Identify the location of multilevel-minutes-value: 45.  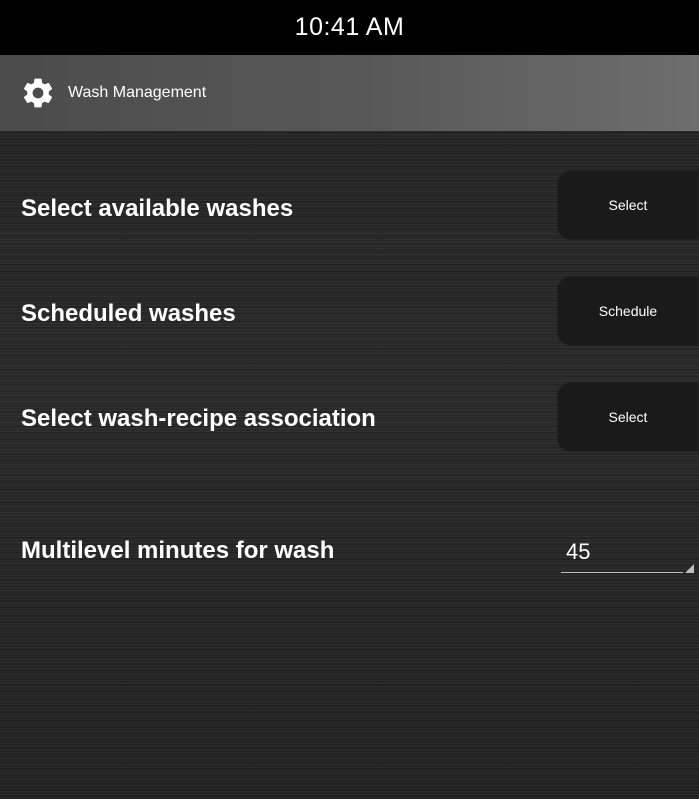
(578, 551).